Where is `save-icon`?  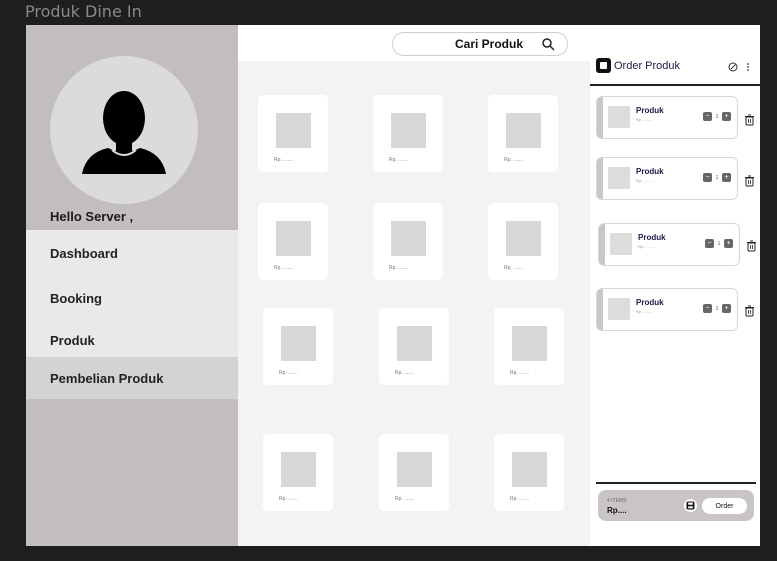
save-icon is located at coordinates (690, 505).